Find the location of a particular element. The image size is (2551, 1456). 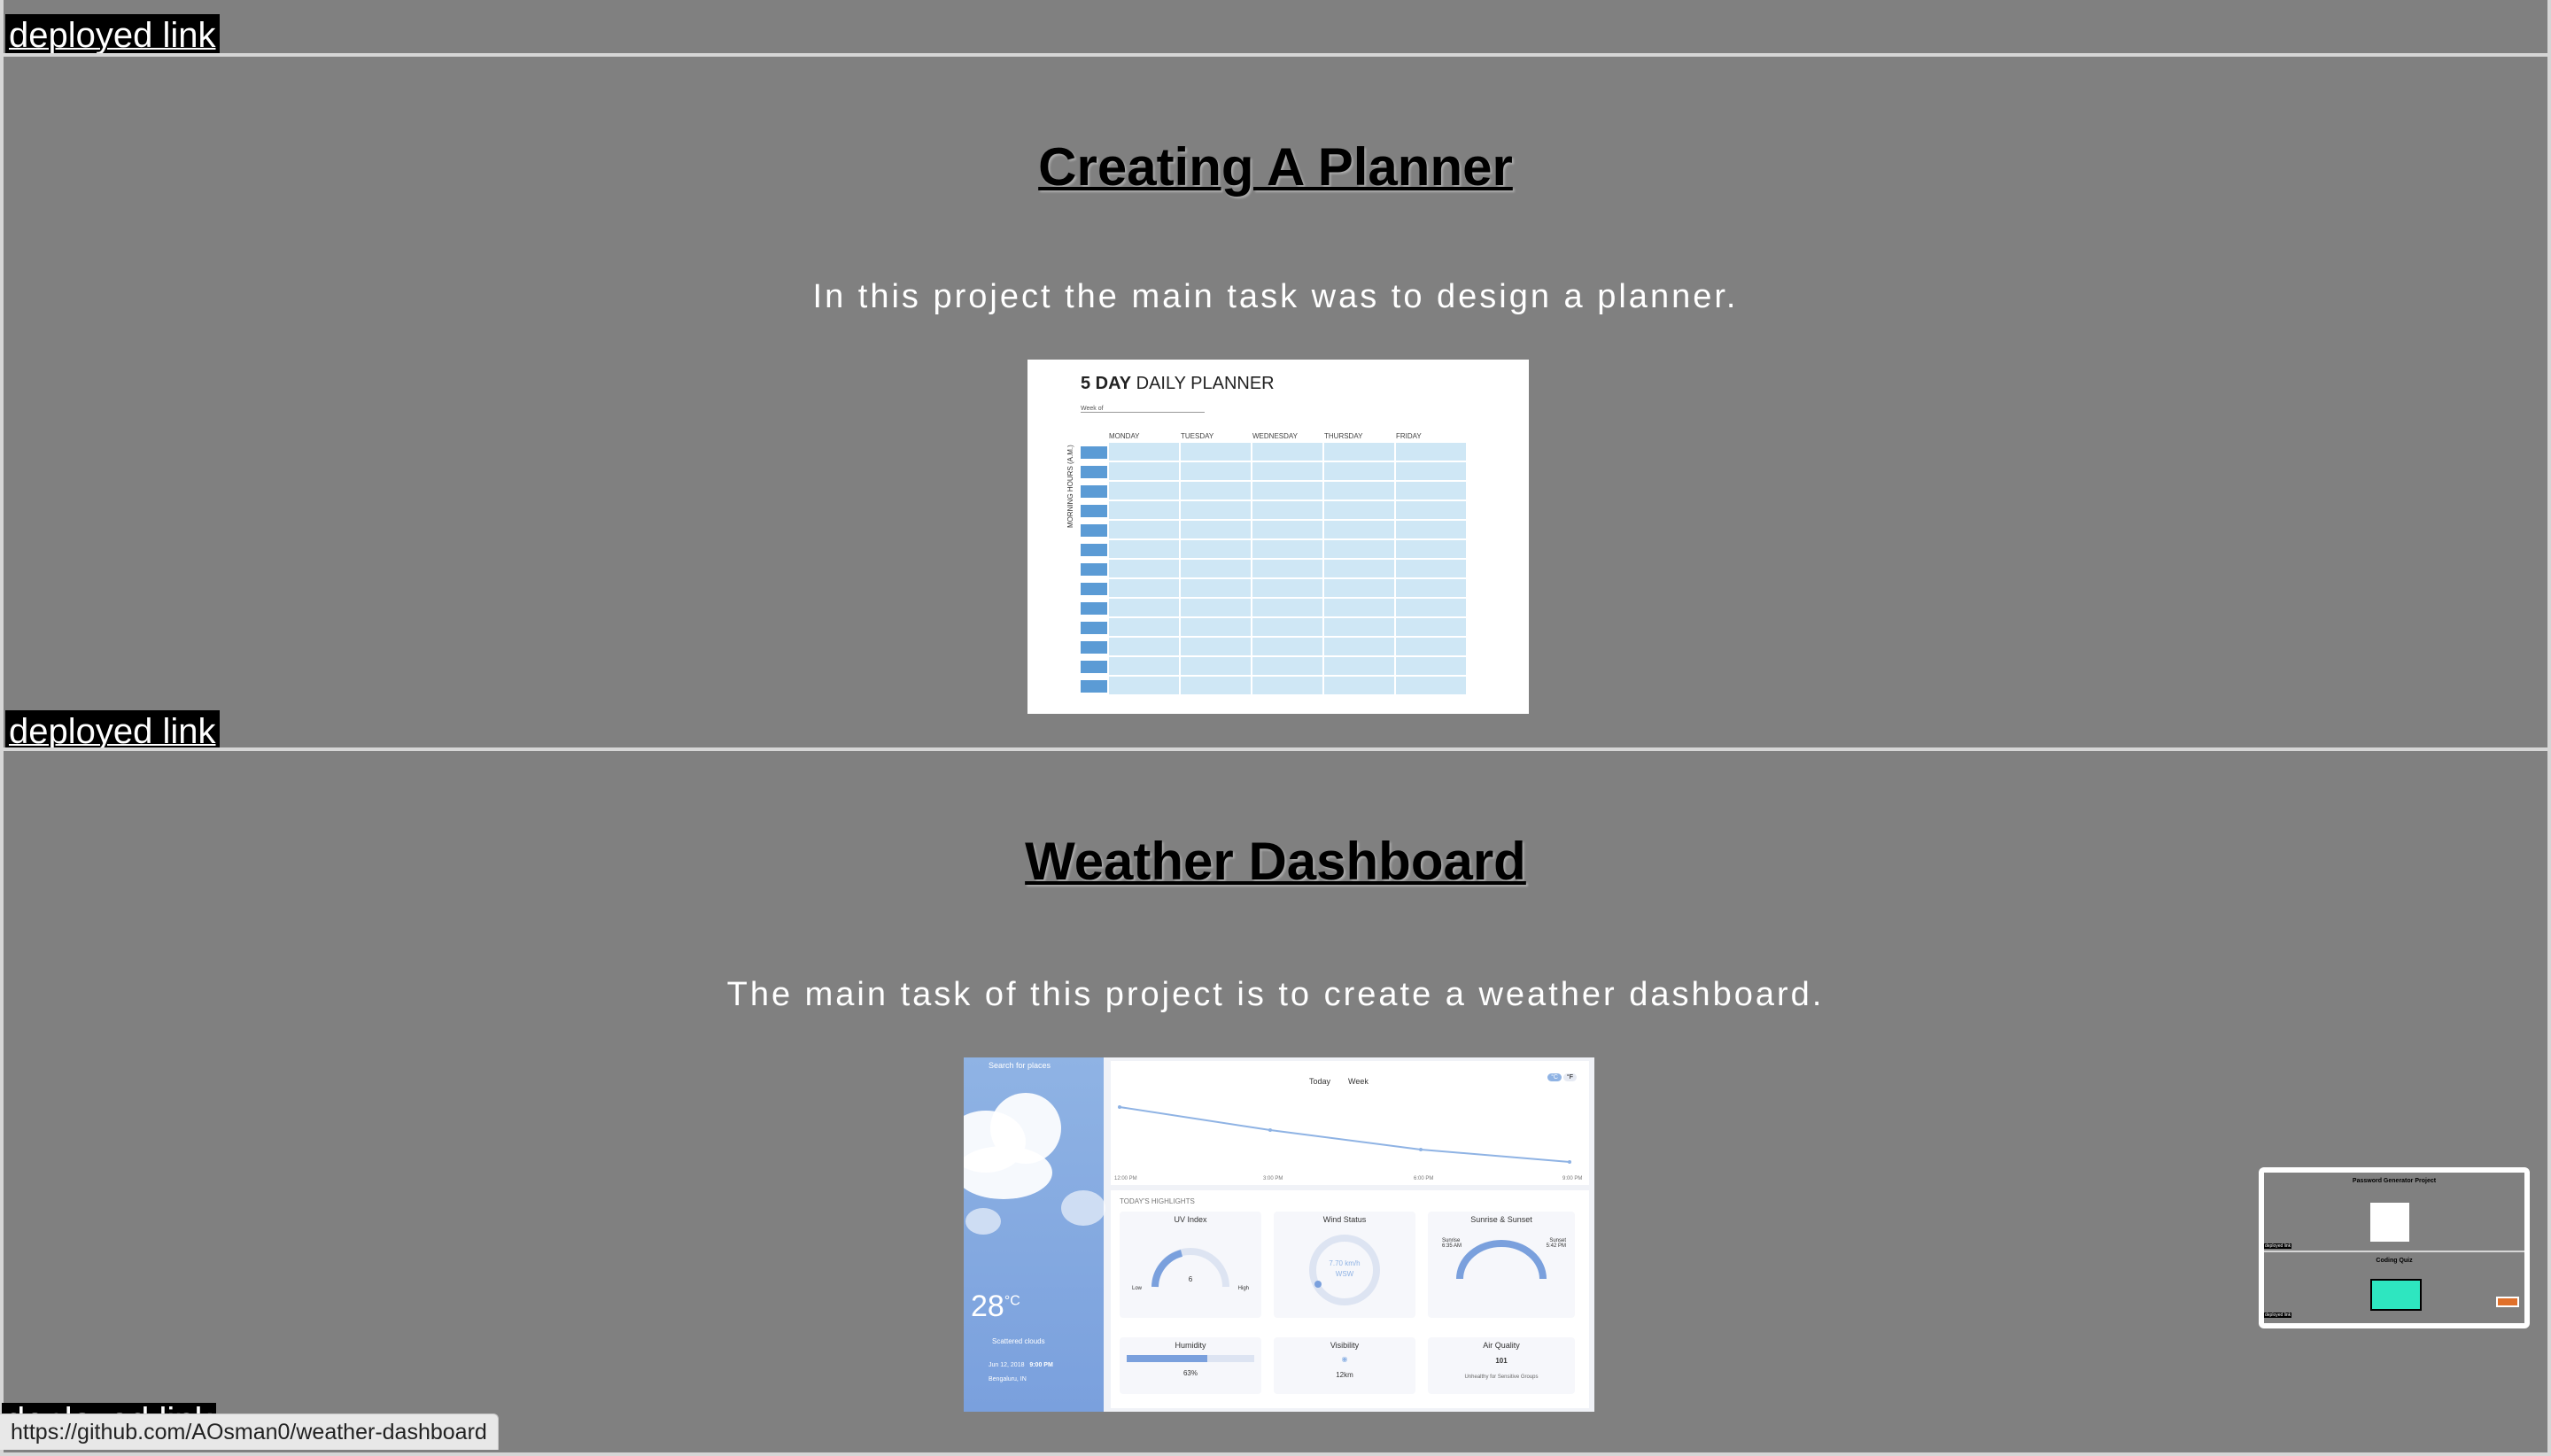

thumb-title-2: Coding Quiz is located at coordinates (2395, 1261).